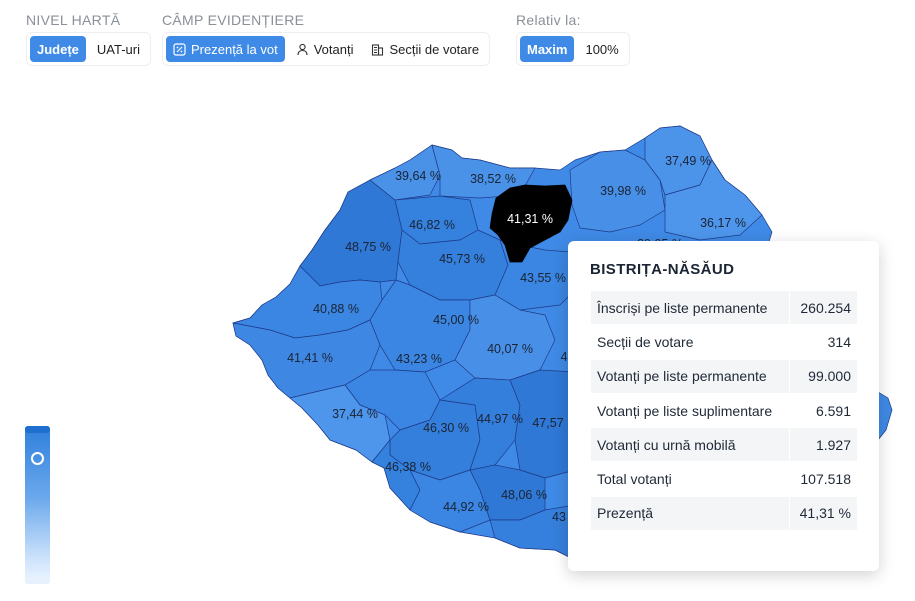 This screenshot has width=915, height=601. Describe the element at coordinates (823, 376) in the screenshot. I see `tooltip-row-value: 99.000` at that location.